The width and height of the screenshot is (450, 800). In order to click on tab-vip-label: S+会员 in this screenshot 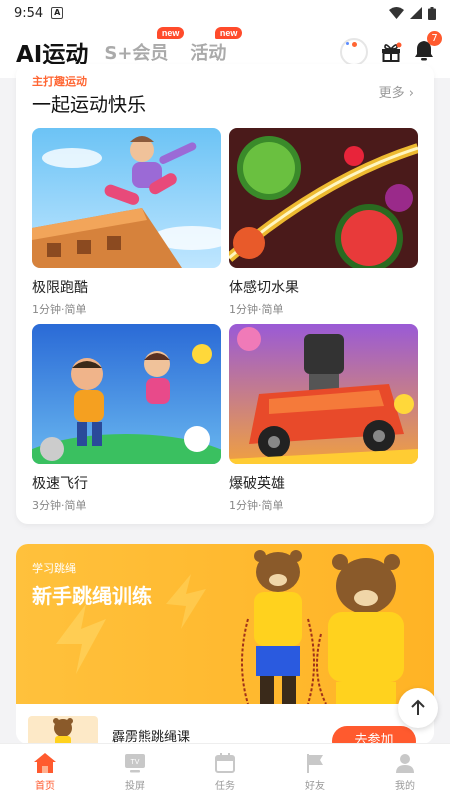, I will do `click(136, 53)`.